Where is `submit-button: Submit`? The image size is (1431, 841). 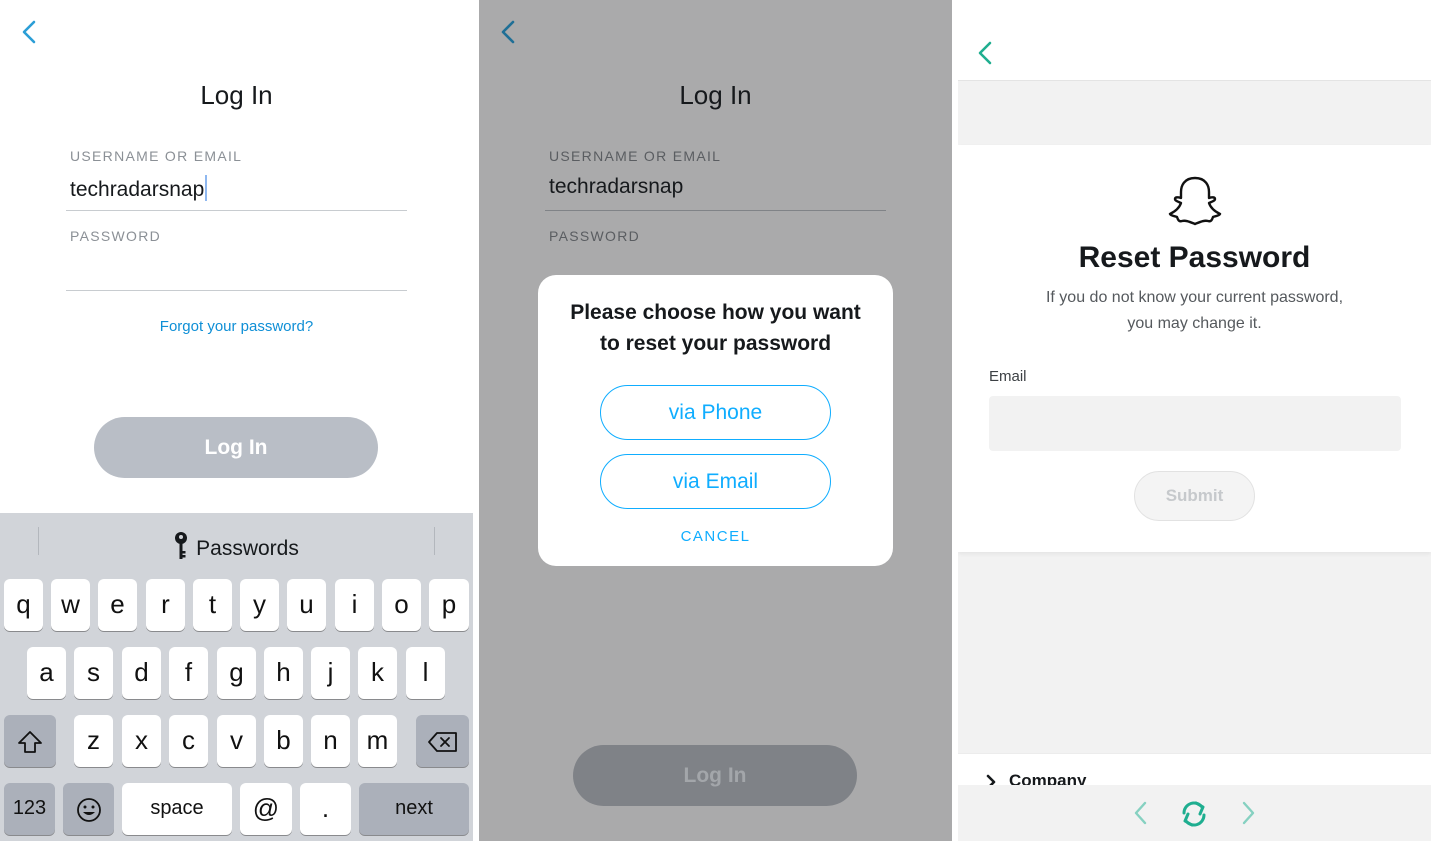 submit-button: Submit is located at coordinates (1194, 496).